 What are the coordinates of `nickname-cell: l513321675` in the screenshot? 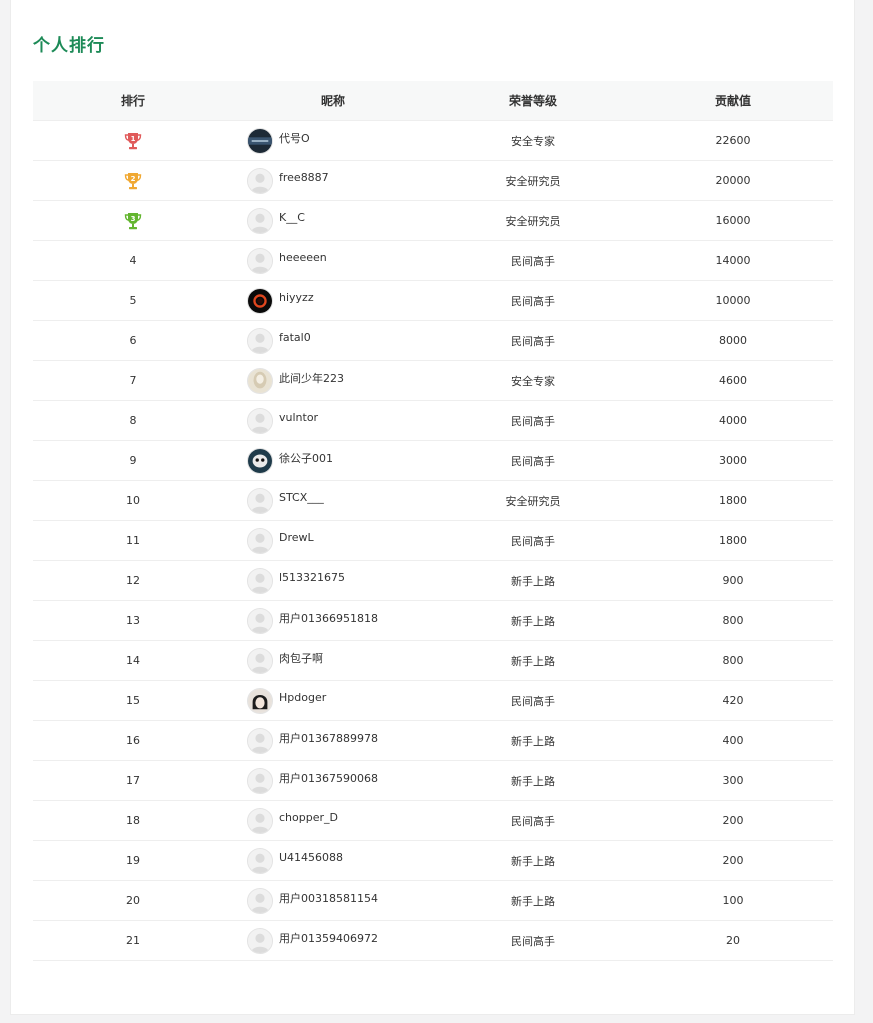 It's located at (333, 580).